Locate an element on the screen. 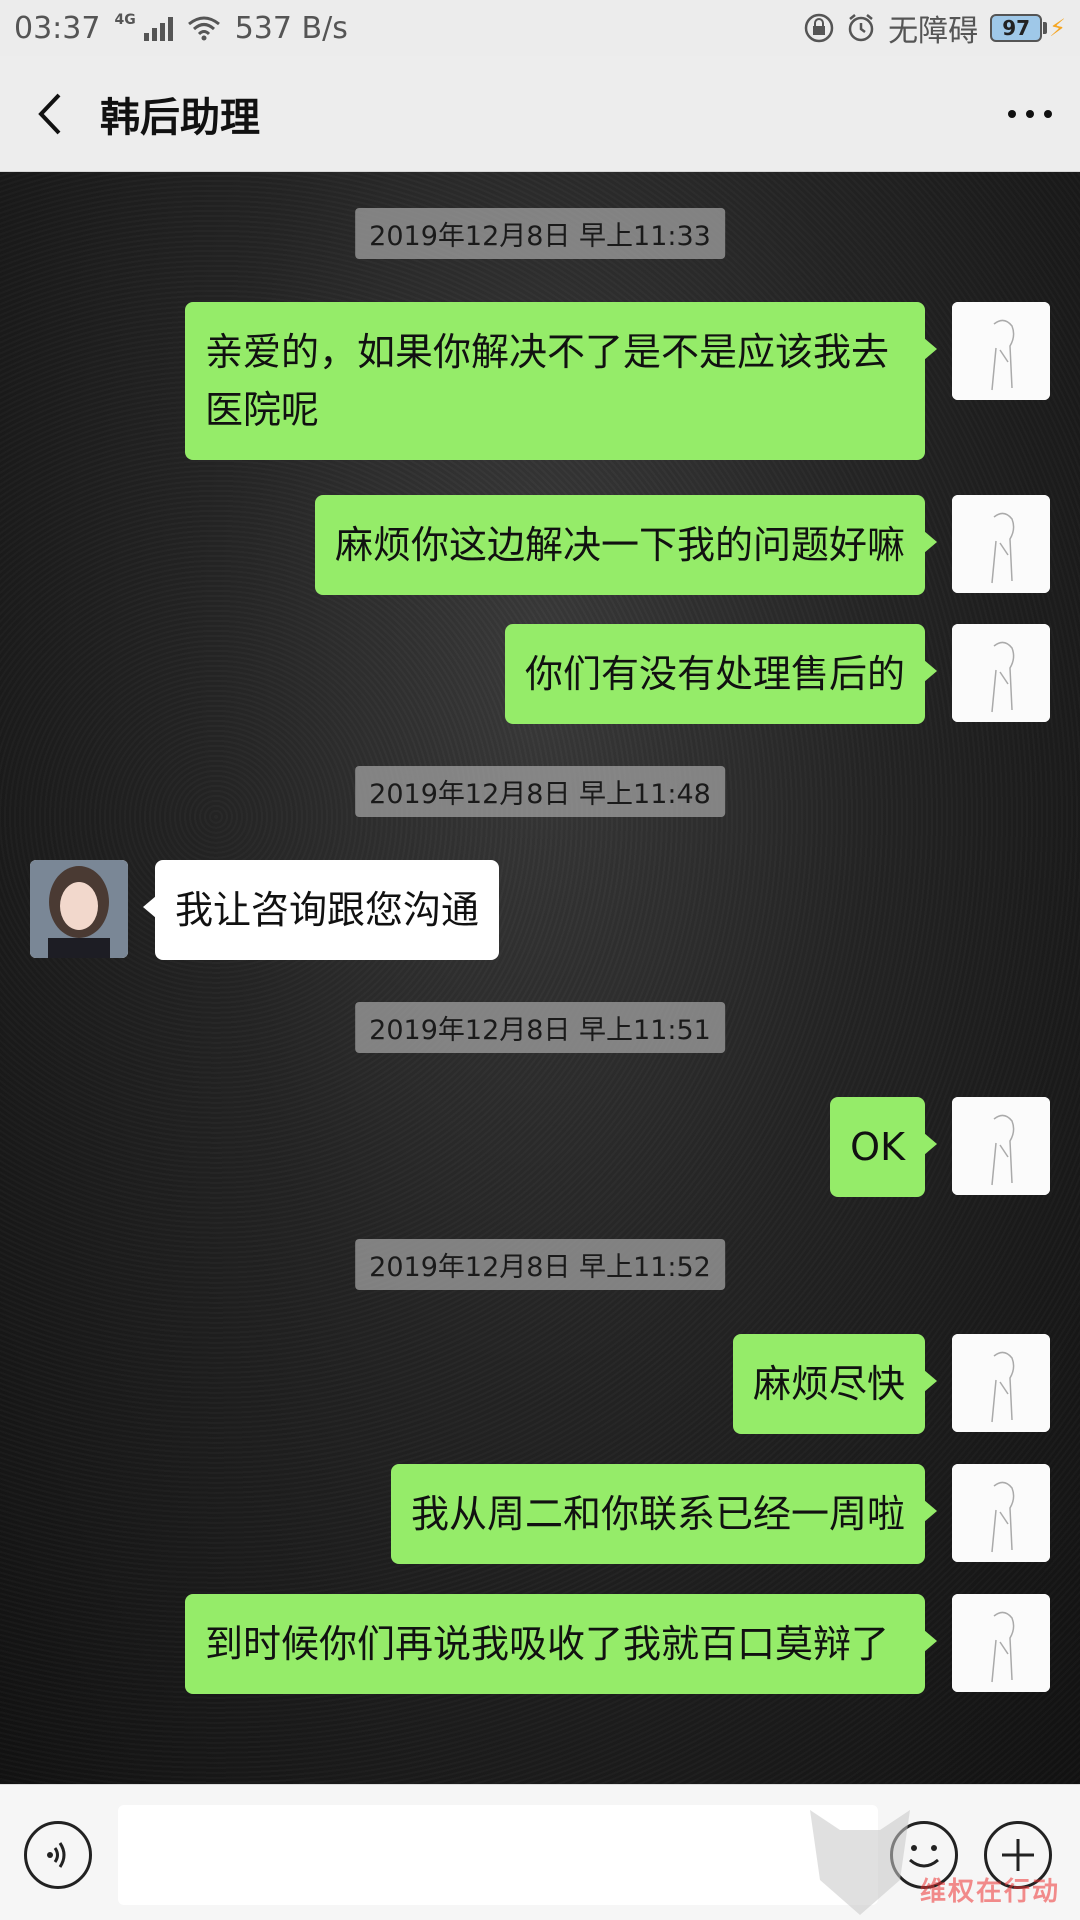 This screenshot has width=1080, height=1920. back-button is located at coordinates (50, 114).